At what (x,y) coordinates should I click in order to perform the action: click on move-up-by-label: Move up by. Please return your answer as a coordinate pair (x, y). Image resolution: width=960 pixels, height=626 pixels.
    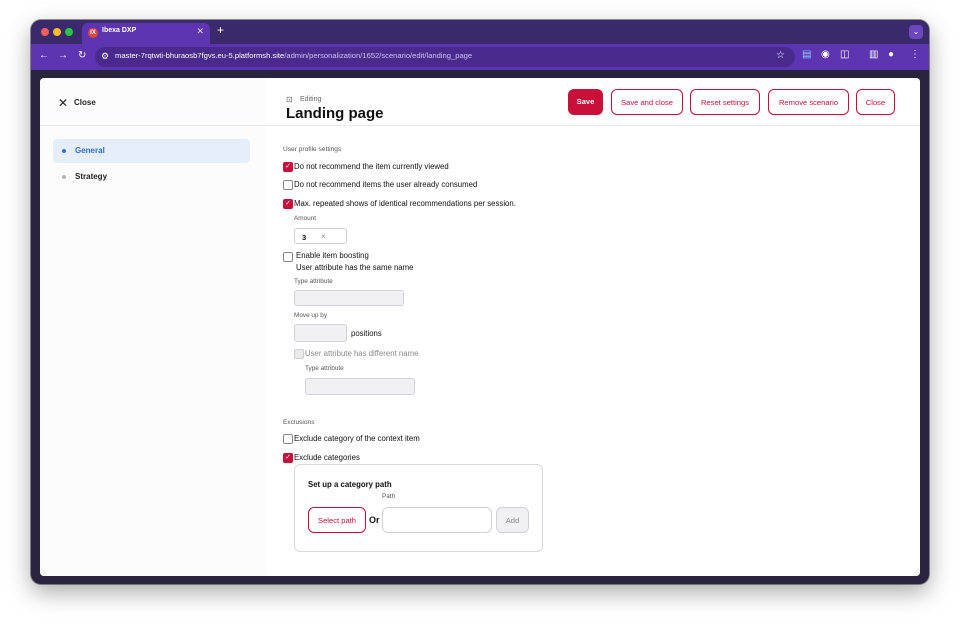
    Looking at the image, I should click on (311, 315).